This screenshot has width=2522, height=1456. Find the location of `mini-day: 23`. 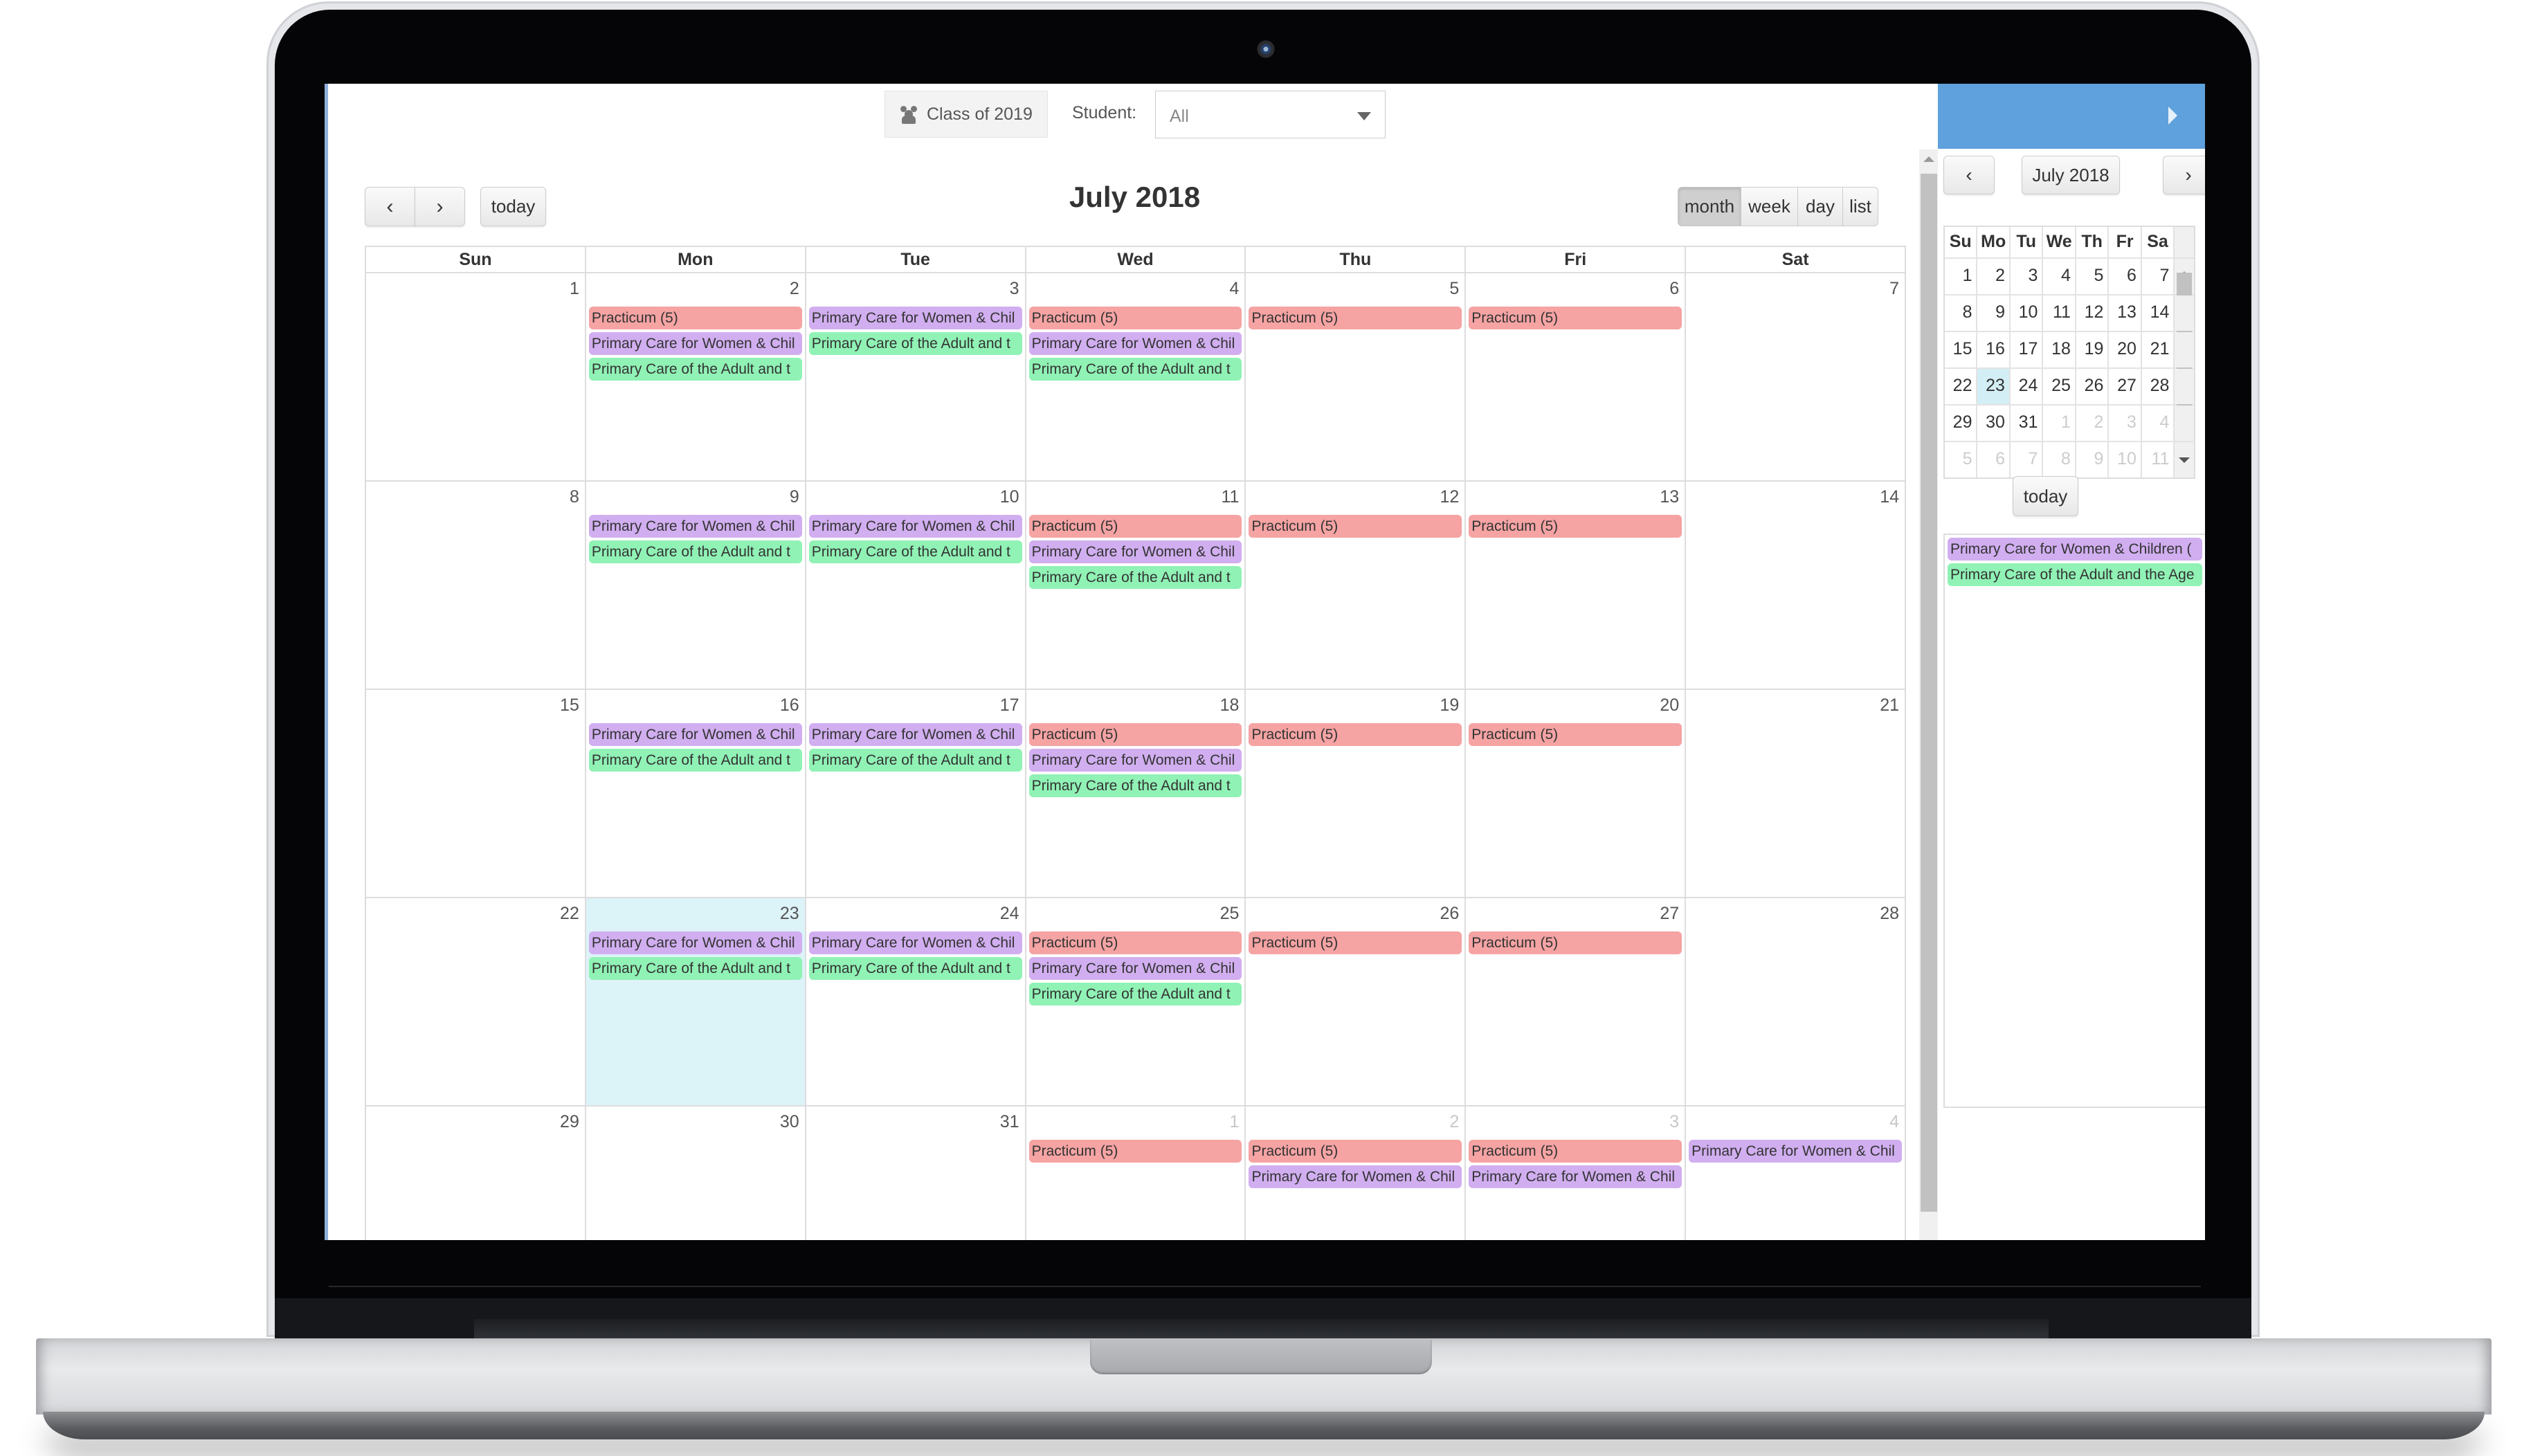

mini-day: 23 is located at coordinates (1994, 387).